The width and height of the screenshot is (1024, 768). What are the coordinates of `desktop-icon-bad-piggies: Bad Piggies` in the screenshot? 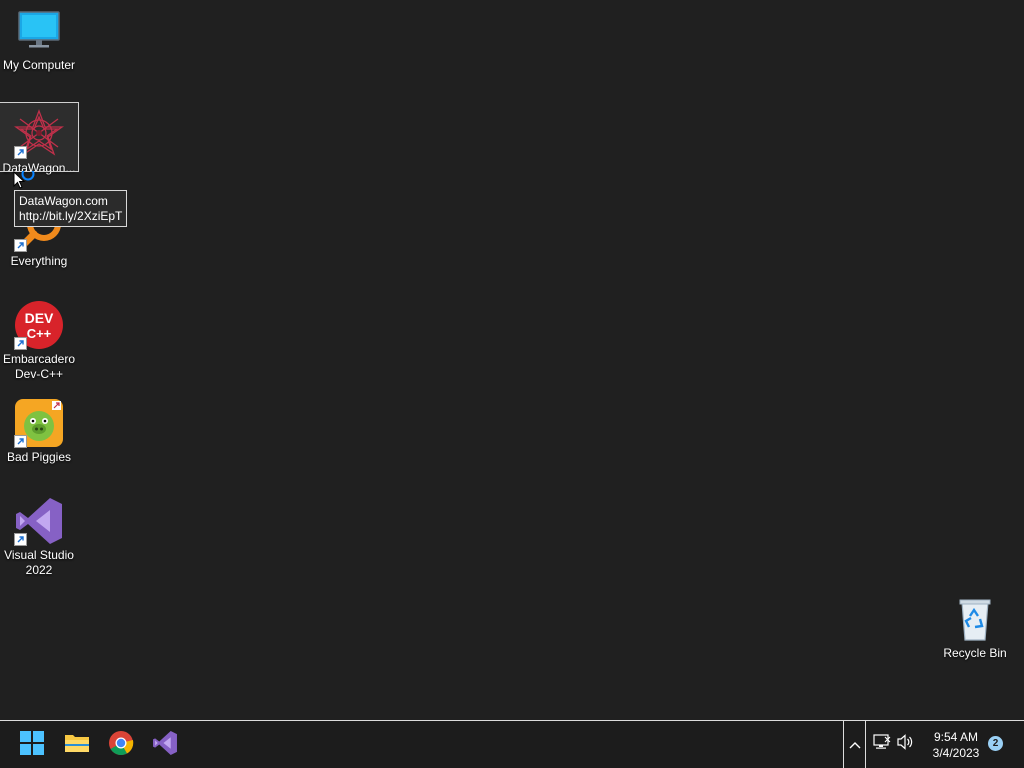 It's located at (39, 428).